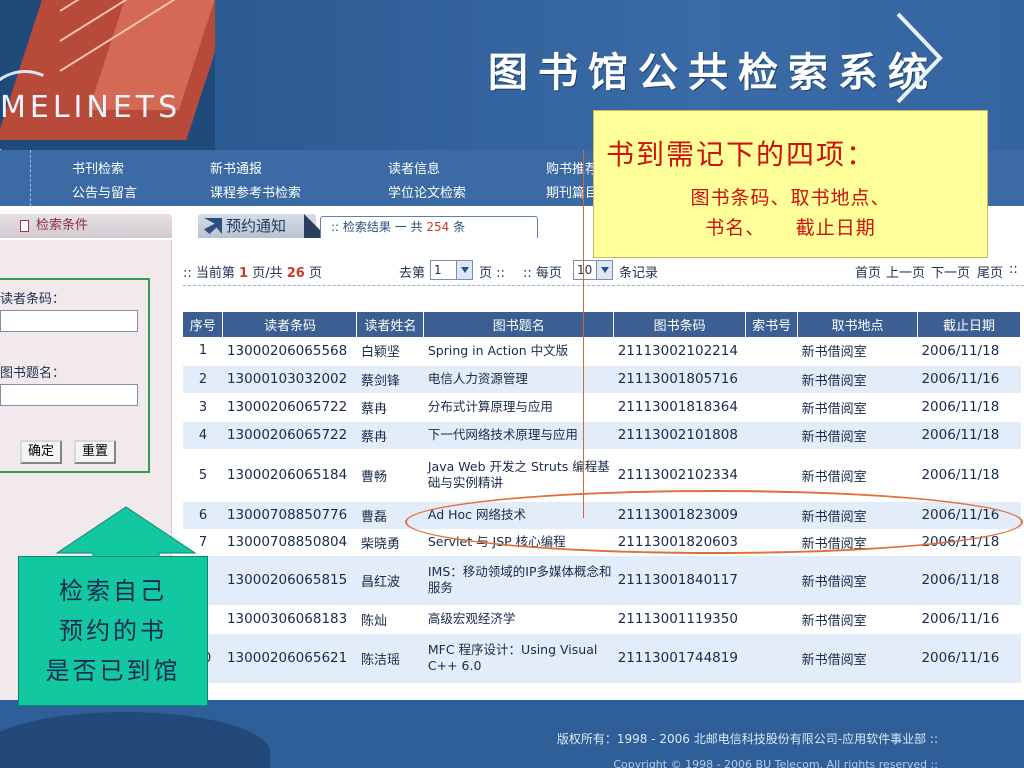  Describe the element at coordinates (519, 324) in the screenshot. I see `col-header-title: 图书题名` at that location.